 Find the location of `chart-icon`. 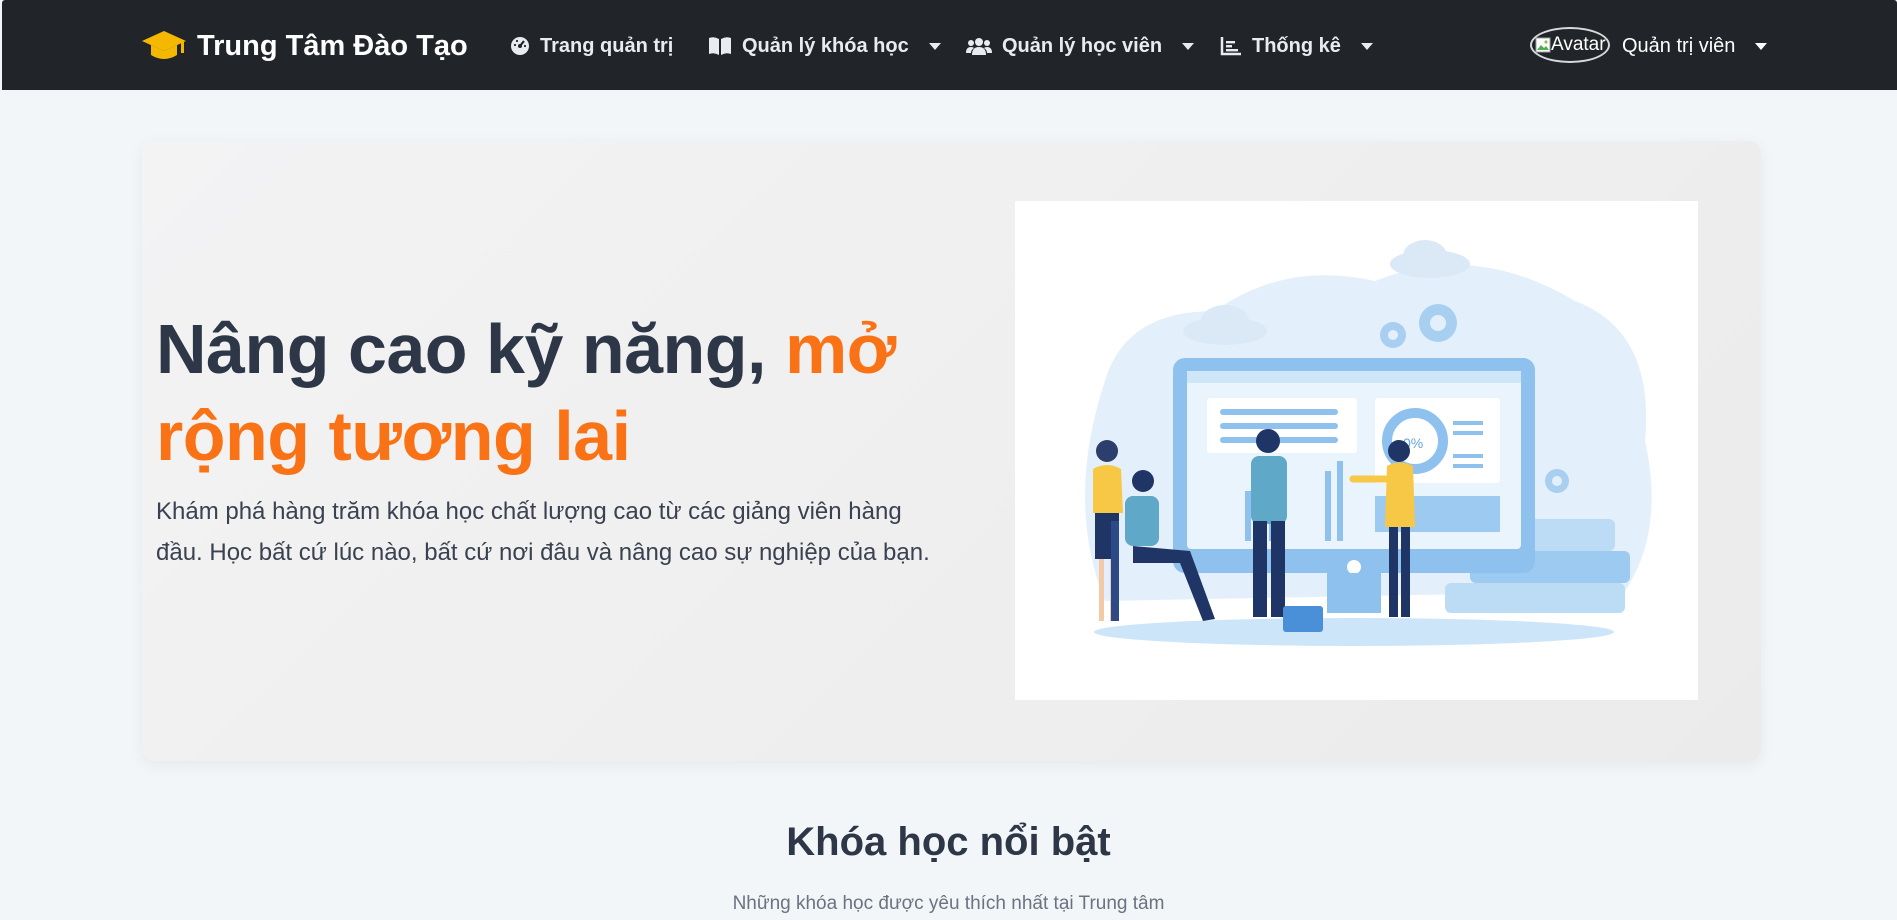

chart-icon is located at coordinates (1230, 46).